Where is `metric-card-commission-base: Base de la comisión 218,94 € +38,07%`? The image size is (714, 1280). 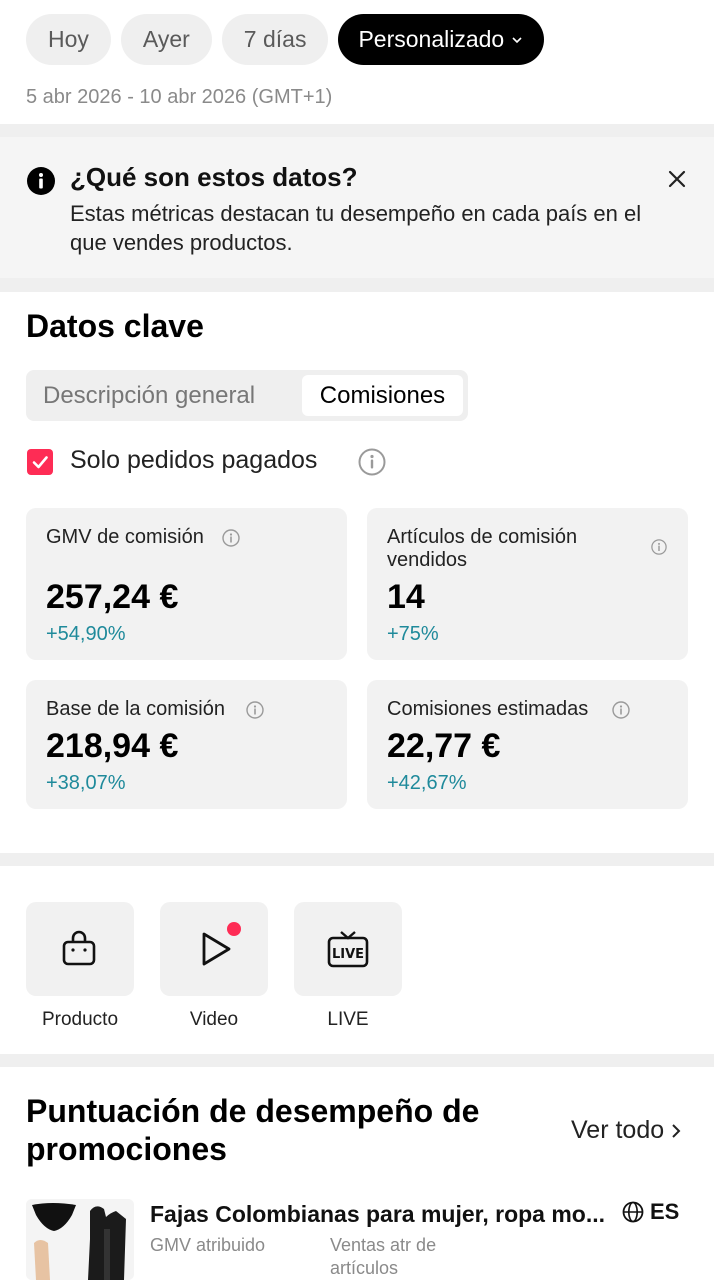 metric-card-commission-base: Base de la comisión 218,94 € +38,07% is located at coordinates (186, 744).